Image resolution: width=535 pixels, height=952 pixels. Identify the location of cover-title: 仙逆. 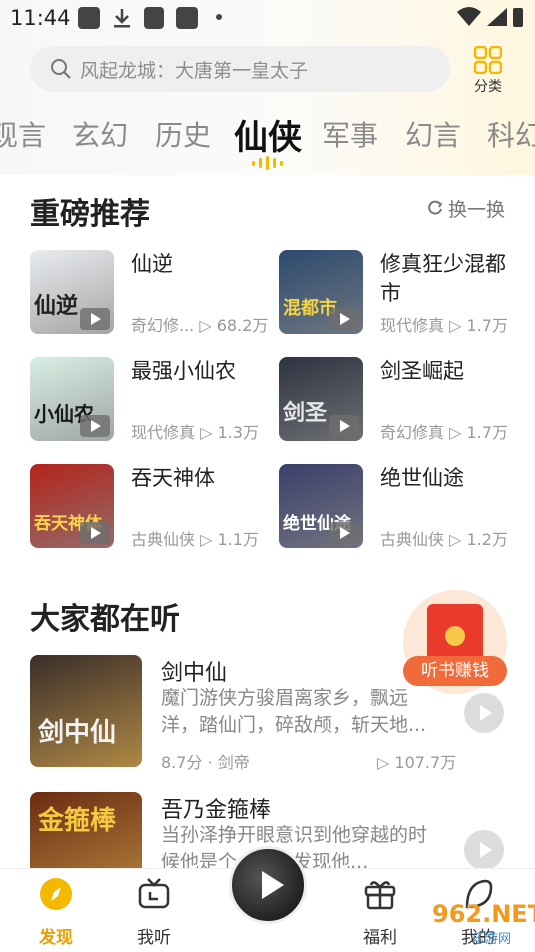
(56, 306).